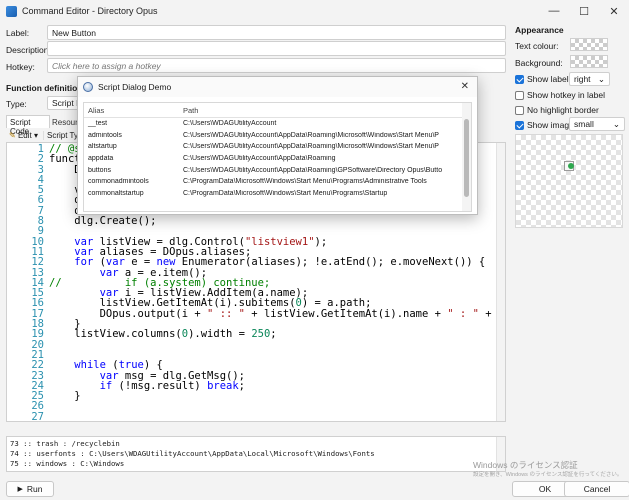 Image resolution: width=629 pixels, height=500 pixels. What do you see at coordinates (65, 396) in the screenshot?
I see `code-line: }` at bounding box center [65, 396].